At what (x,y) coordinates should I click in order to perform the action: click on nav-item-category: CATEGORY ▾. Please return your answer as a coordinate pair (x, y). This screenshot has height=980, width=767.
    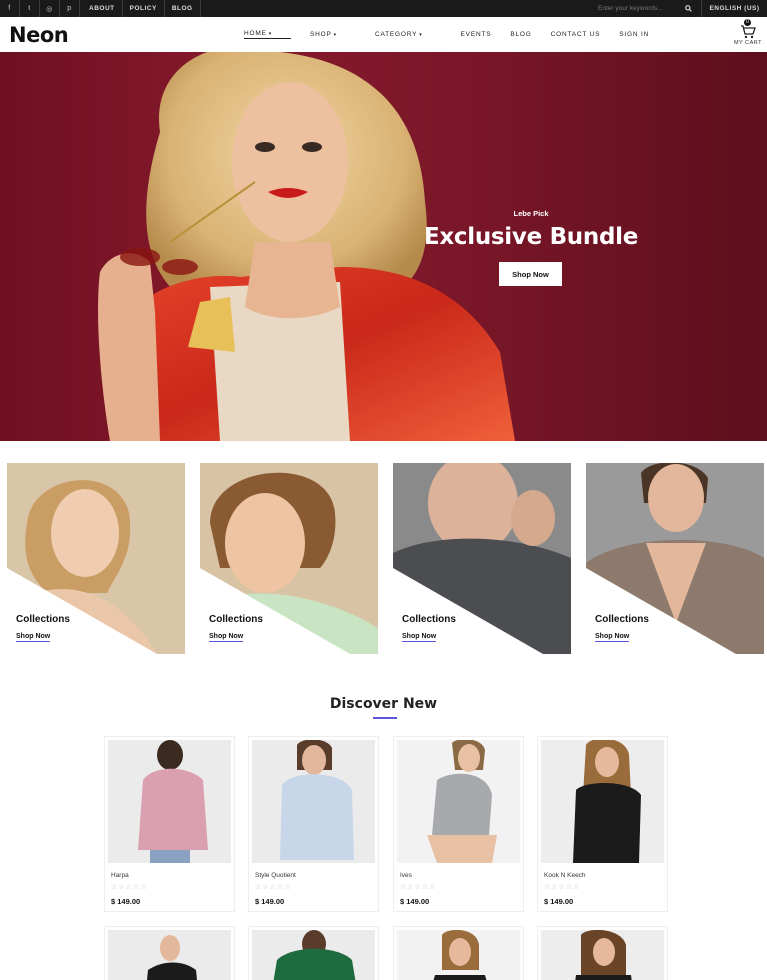
    Looking at the image, I should click on (408, 34).